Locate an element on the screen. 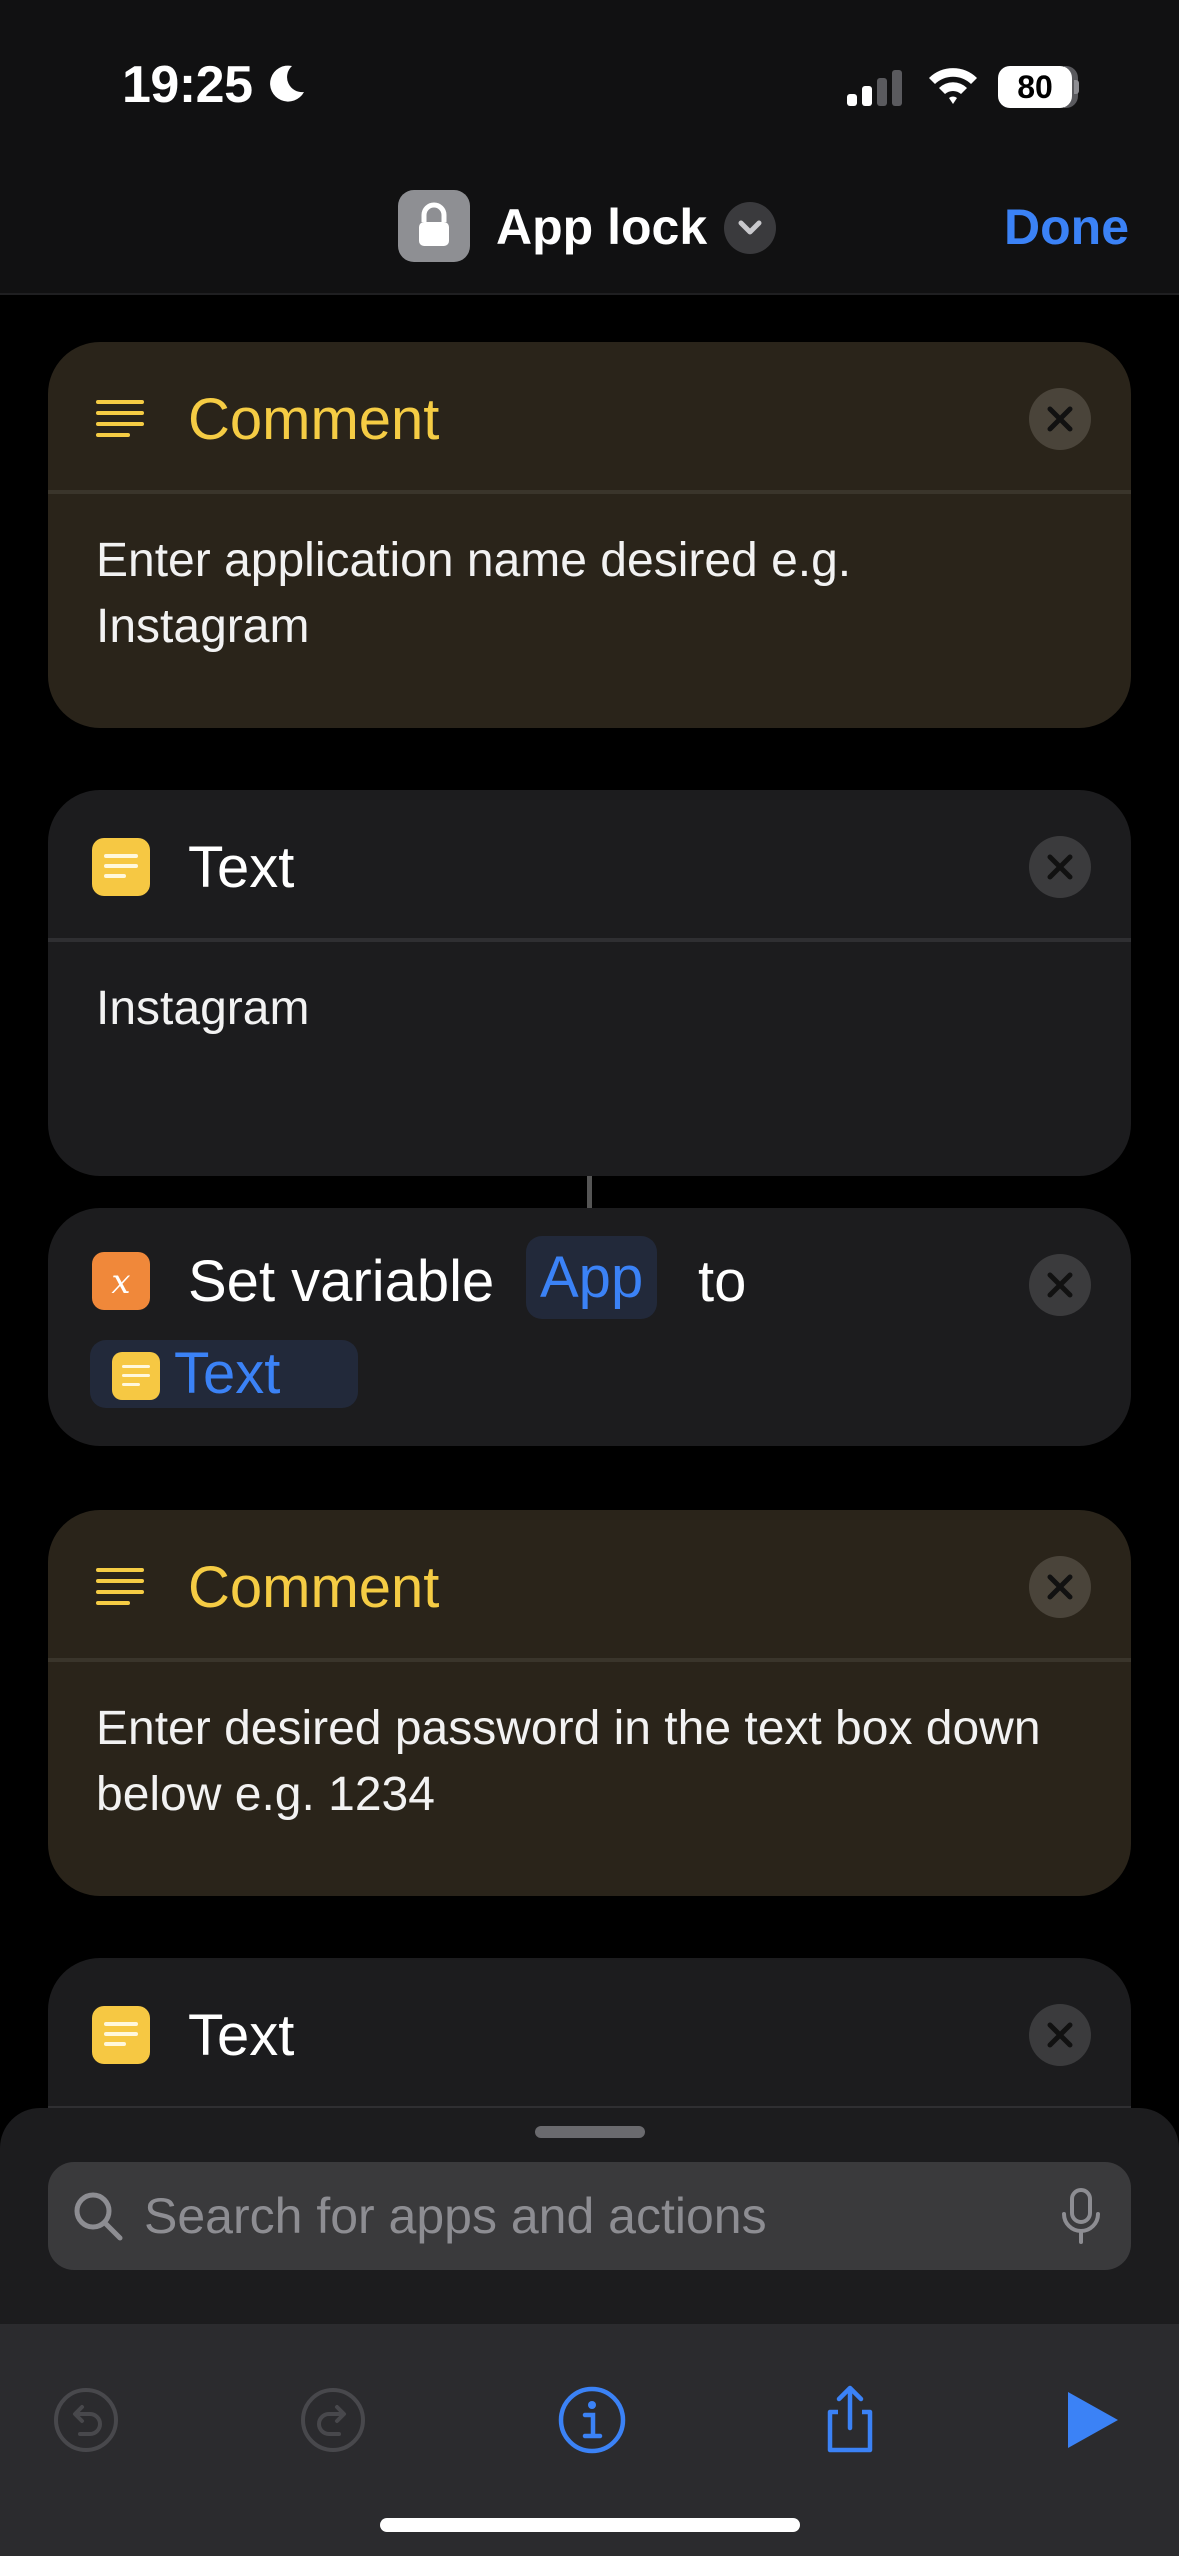 The height and width of the screenshot is (2556, 1179). top-bar: 19:25 80 App lock Done is located at coordinates (589, 147).